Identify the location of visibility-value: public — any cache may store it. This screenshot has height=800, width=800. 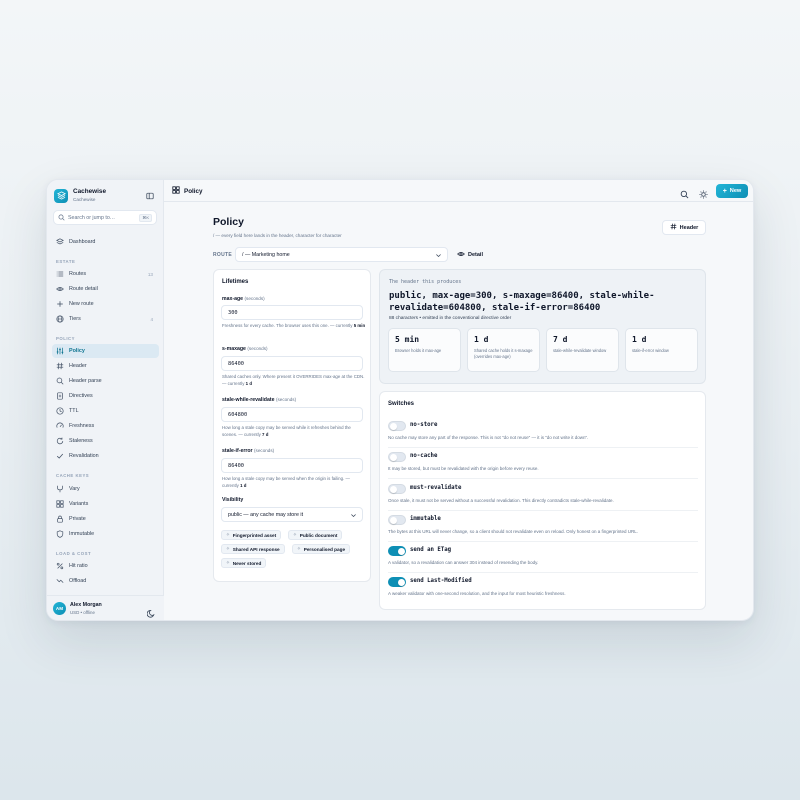
(266, 514).